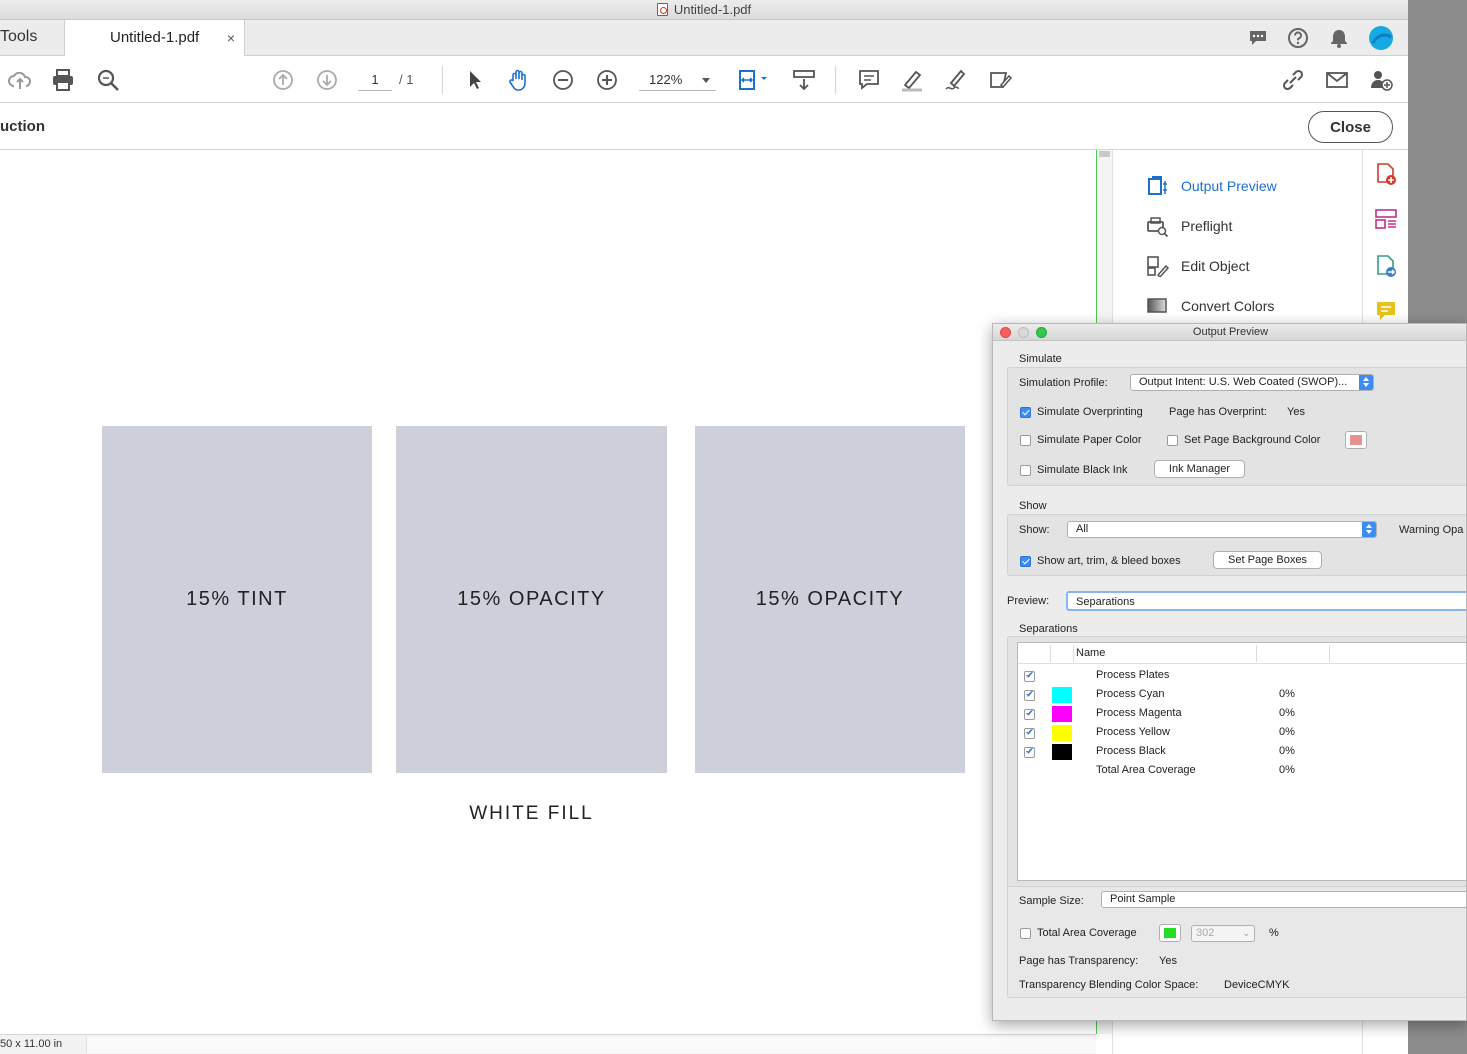  Describe the element at coordinates (1381, 38) in the screenshot. I see `avatar-icon` at that location.